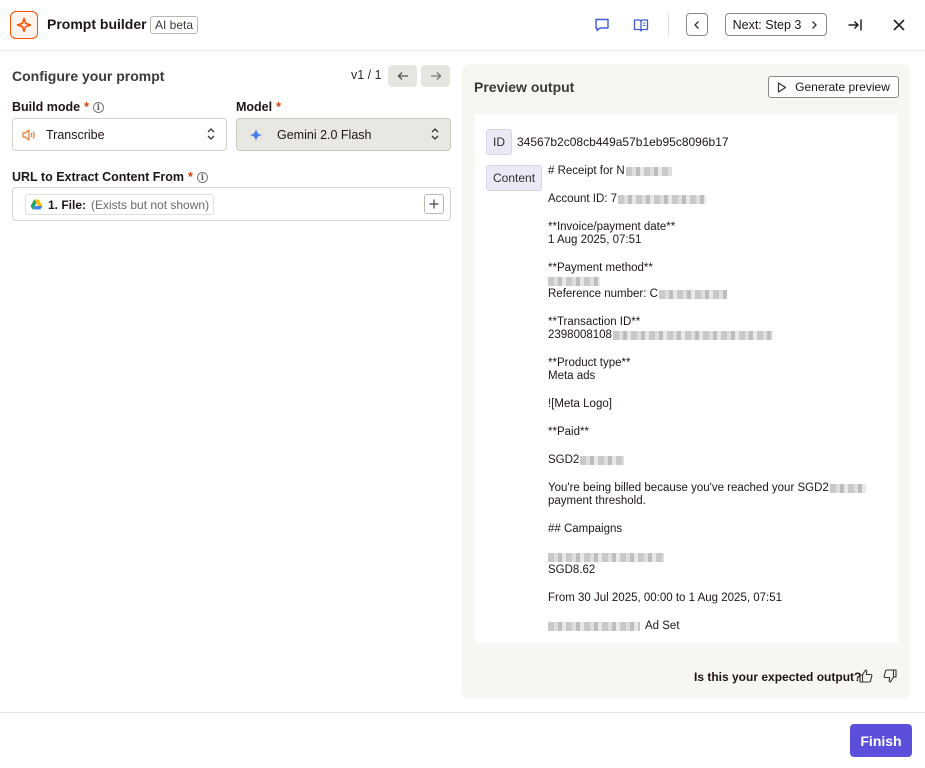  I want to click on header-bar: Prompt builder AI beta Next: Step 3, so click(462, 25).